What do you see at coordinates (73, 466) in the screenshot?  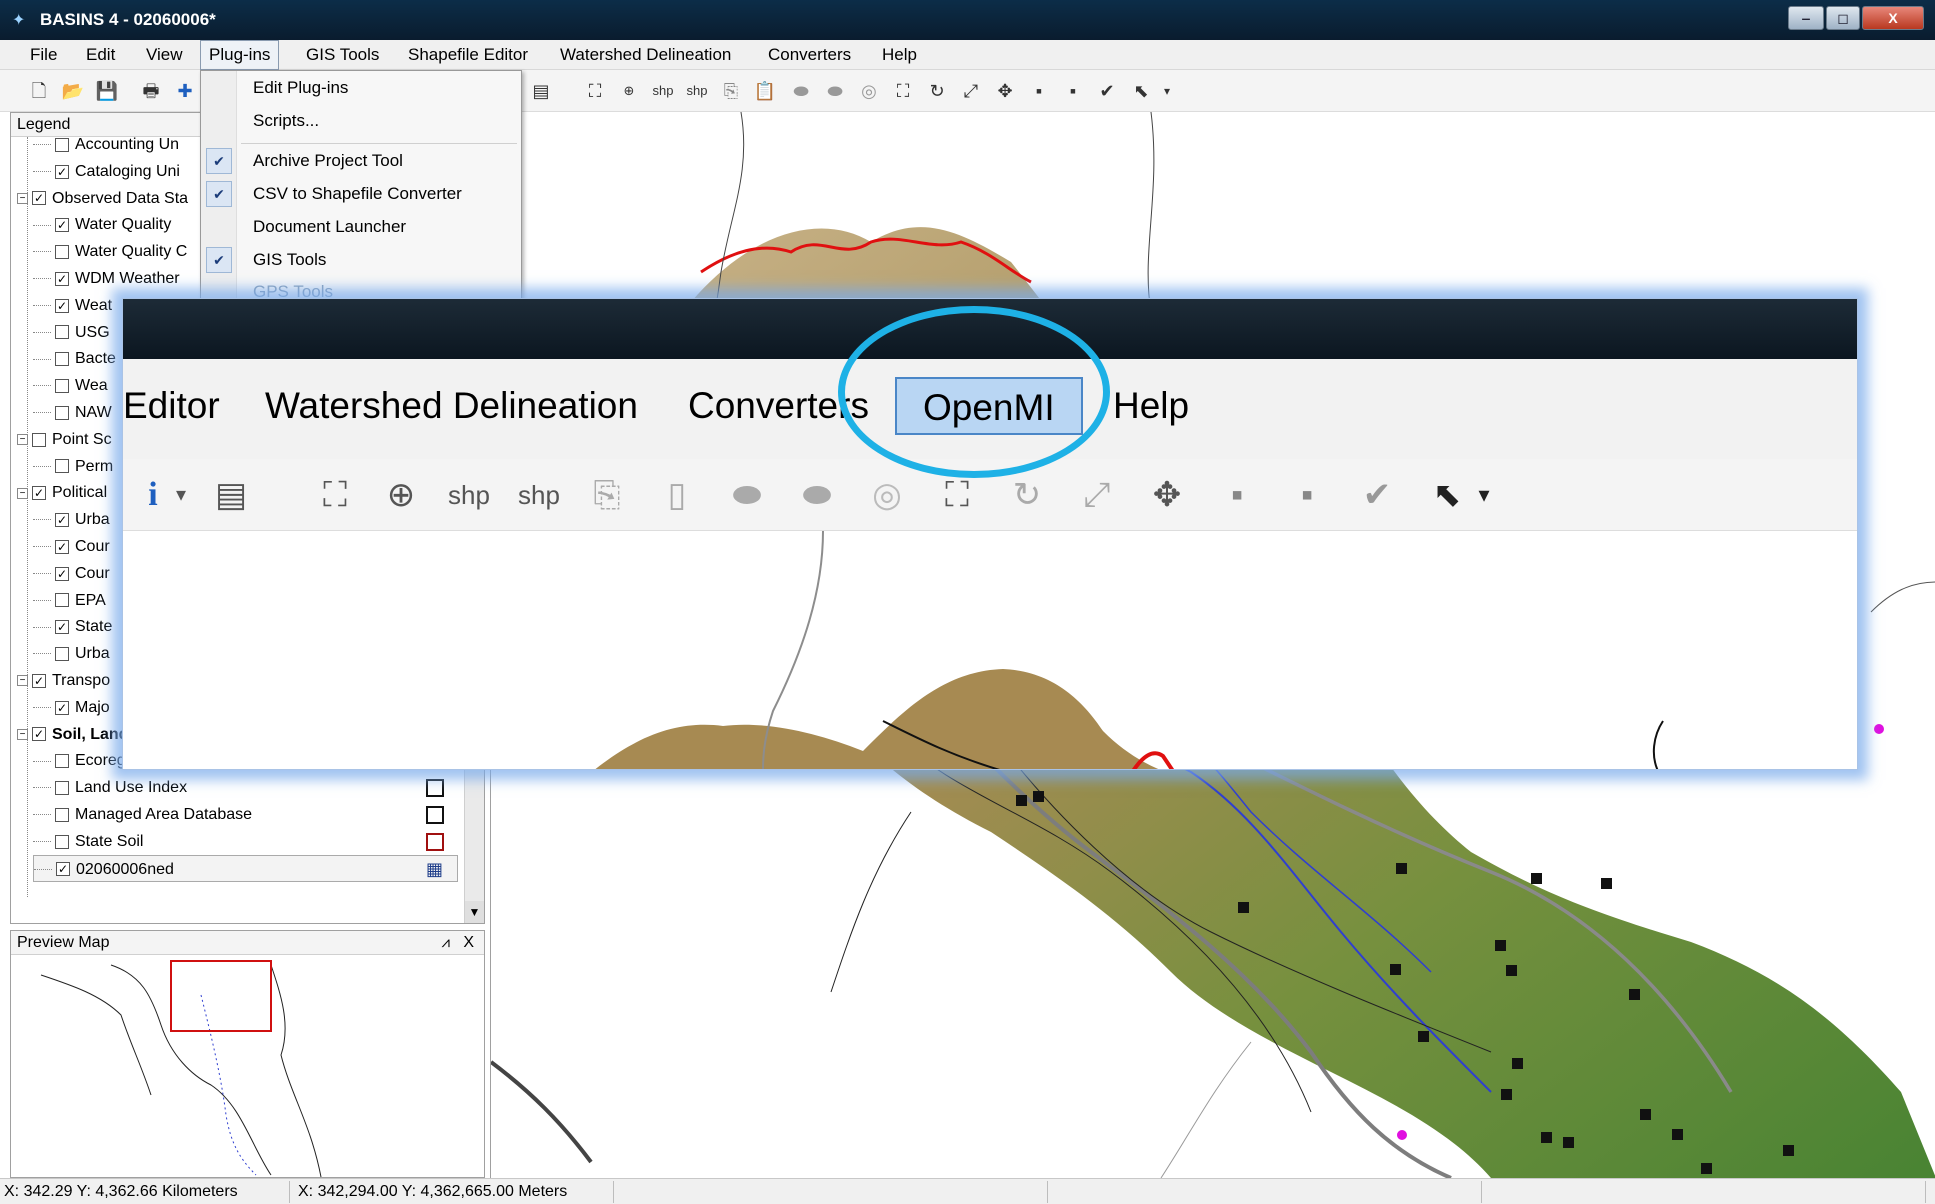 I see `legend-row: Perm` at bounding box center [73, 466].